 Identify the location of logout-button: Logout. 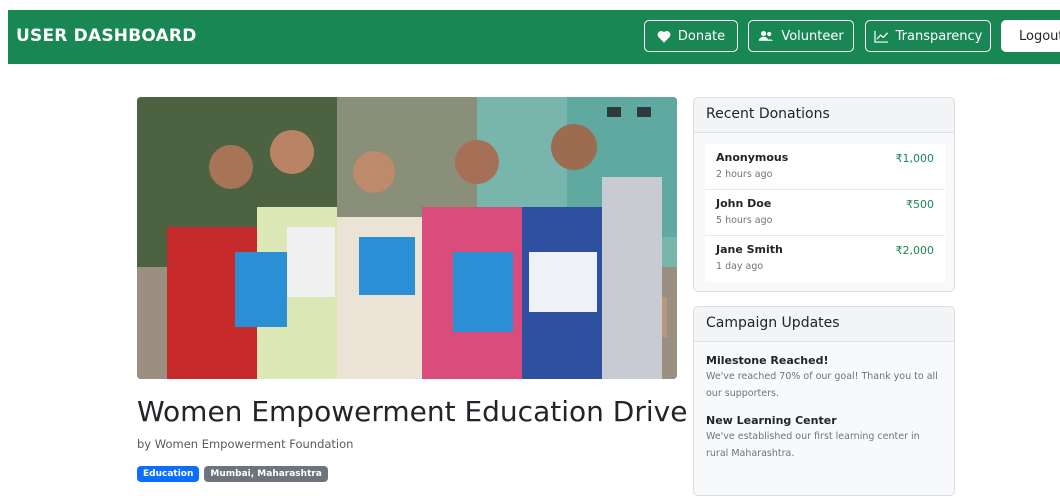
(1030, 36).